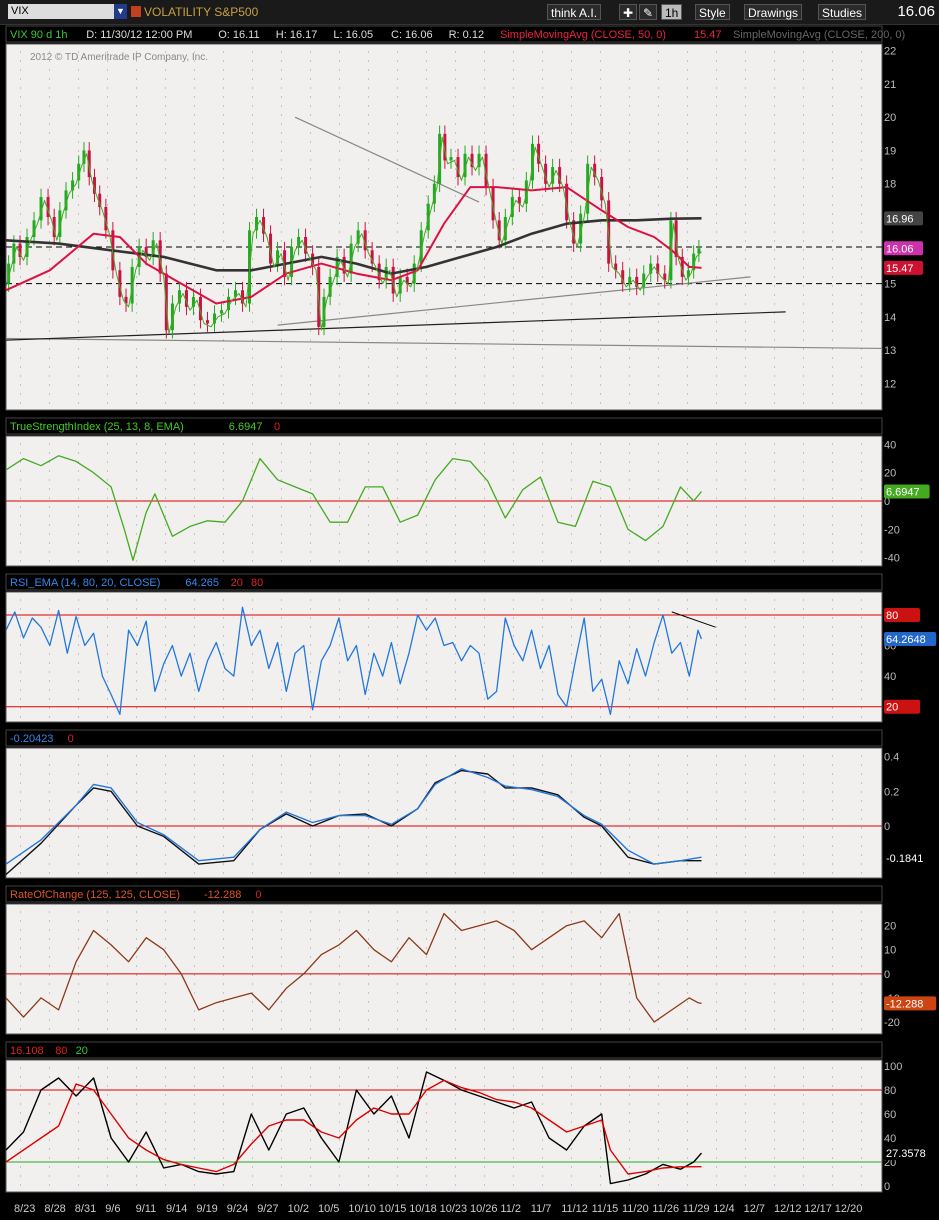 The width and height of the screenshot is (939, 1220). Describe the element at coordinates (890, 185) in the screenshot. I see `y-tick-label: 18` at that location.